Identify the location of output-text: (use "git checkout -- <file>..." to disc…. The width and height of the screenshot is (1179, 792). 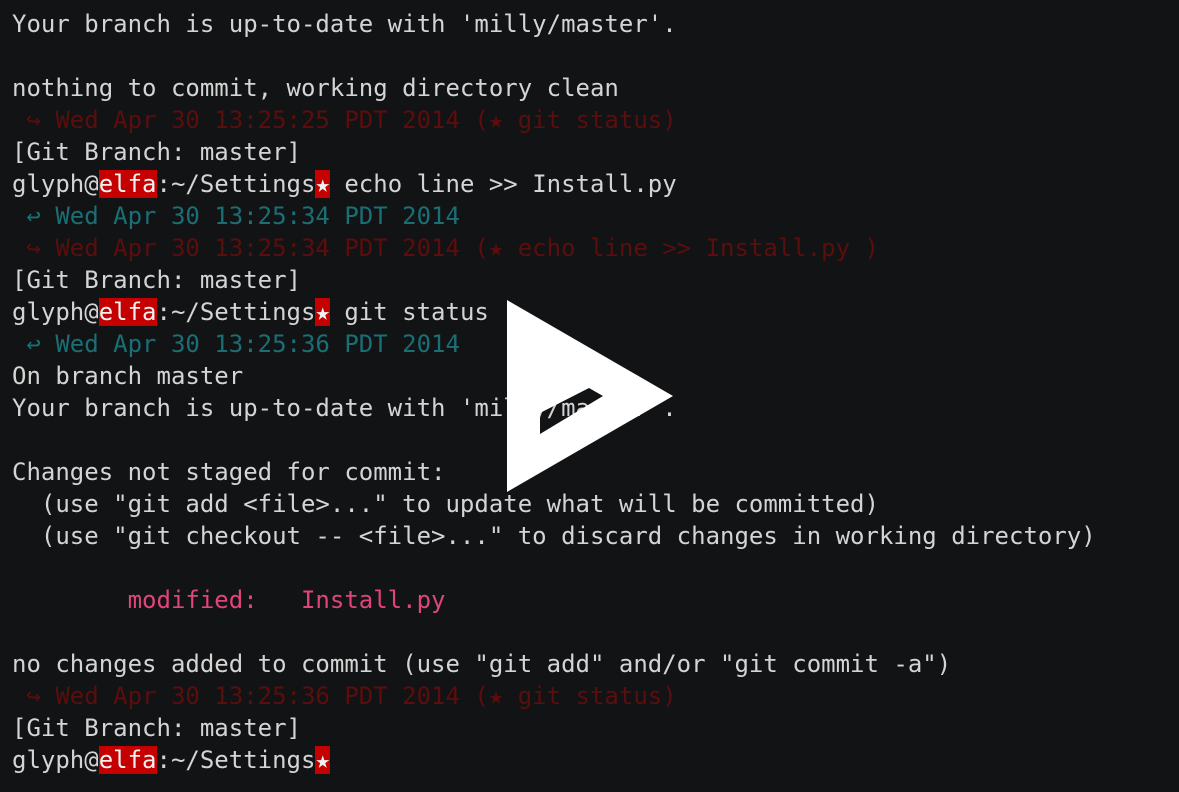
(554, 536).